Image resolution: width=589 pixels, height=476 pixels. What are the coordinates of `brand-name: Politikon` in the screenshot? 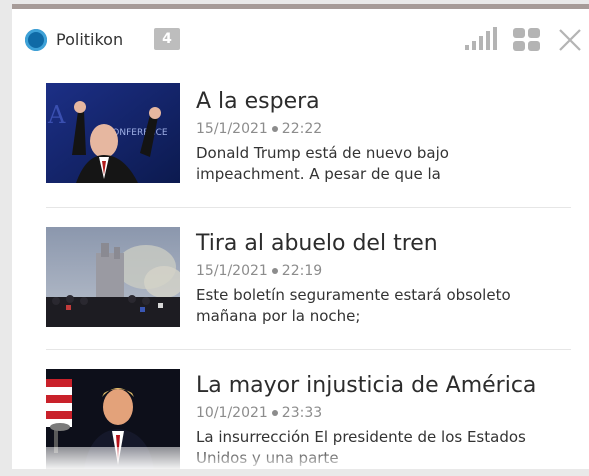 It's located at (89, 40).